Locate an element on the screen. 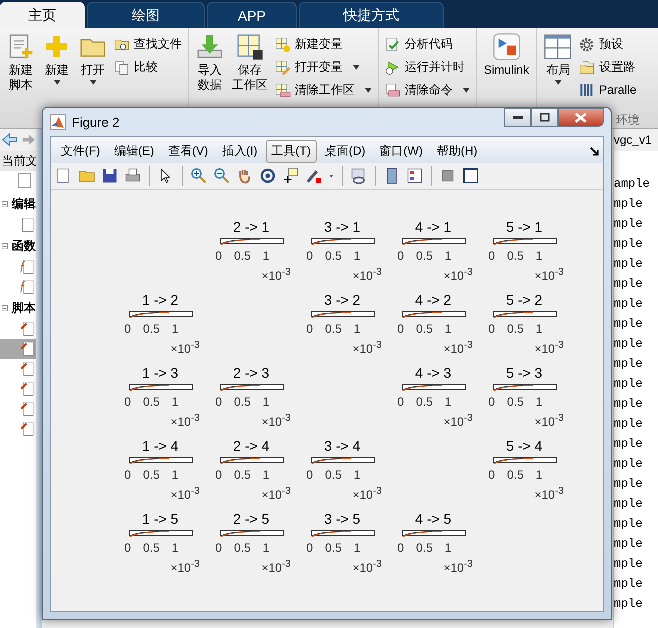 Image resolution: width=658 pixels, height=628 pixels. ribbon-button: 查找文件 is located at coordinates (148, 44).